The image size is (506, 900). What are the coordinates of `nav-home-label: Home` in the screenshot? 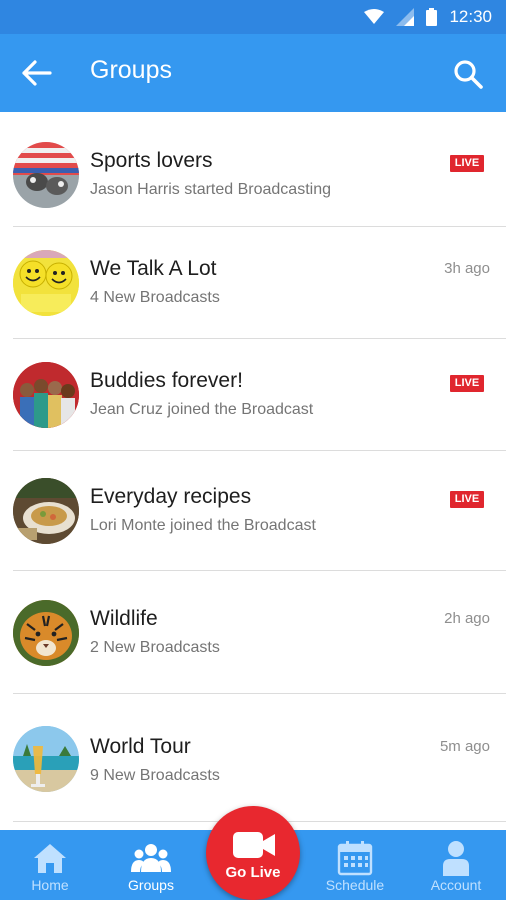 It's located at (50, 885).